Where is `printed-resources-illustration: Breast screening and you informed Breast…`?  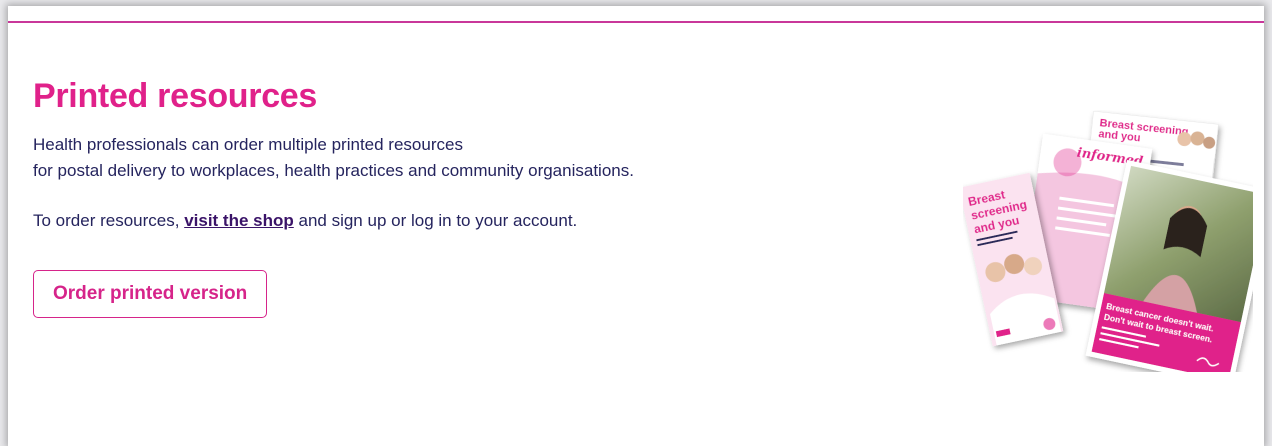 printed-resources-illustration: Breast screening and you informed Breast… is located at coordinates (1108, 241).